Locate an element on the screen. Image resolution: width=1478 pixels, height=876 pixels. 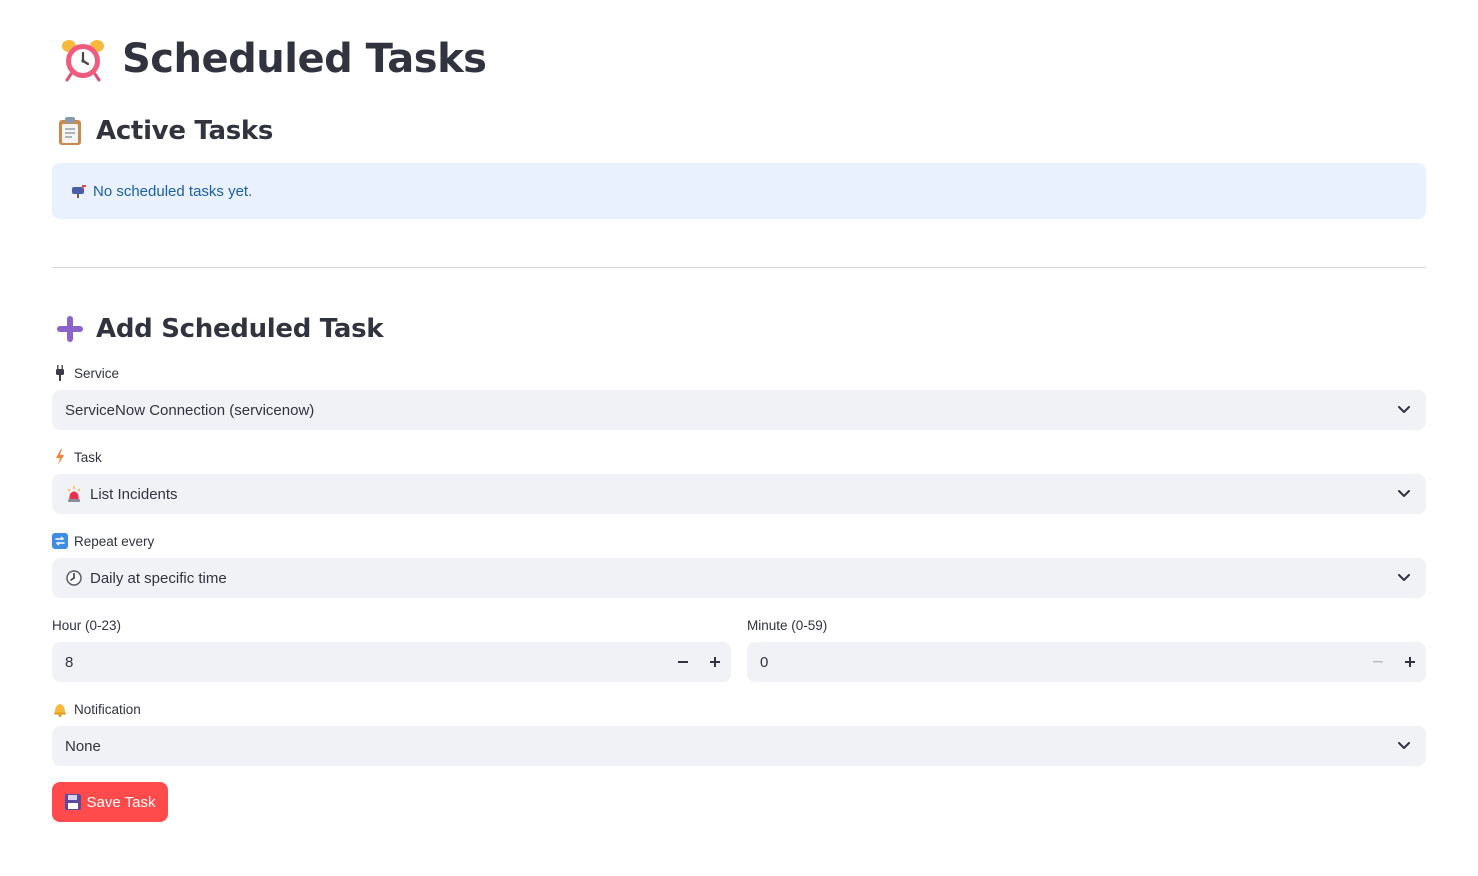
save-task-button: Save Task is located at coordinates (110, 802).